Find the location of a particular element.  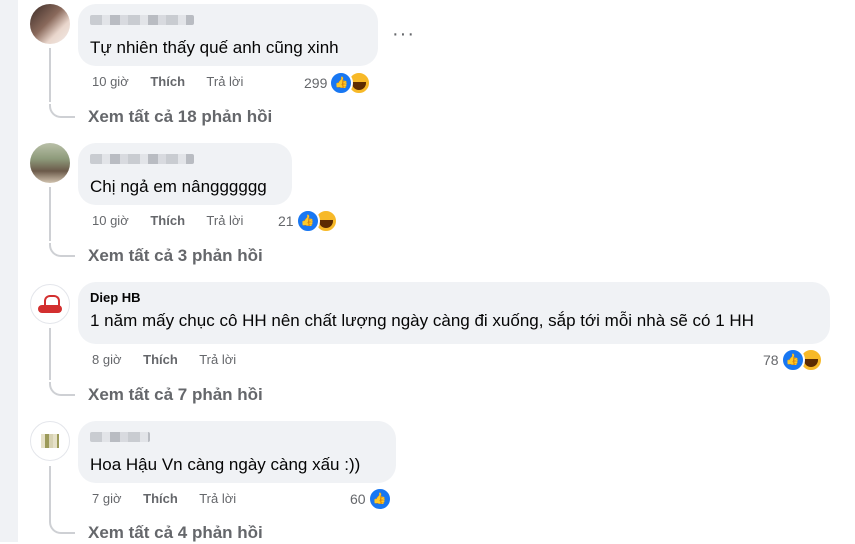

view-replies-link: Xem tất cả 7 phản hồi is located at coordinates (175, 395).